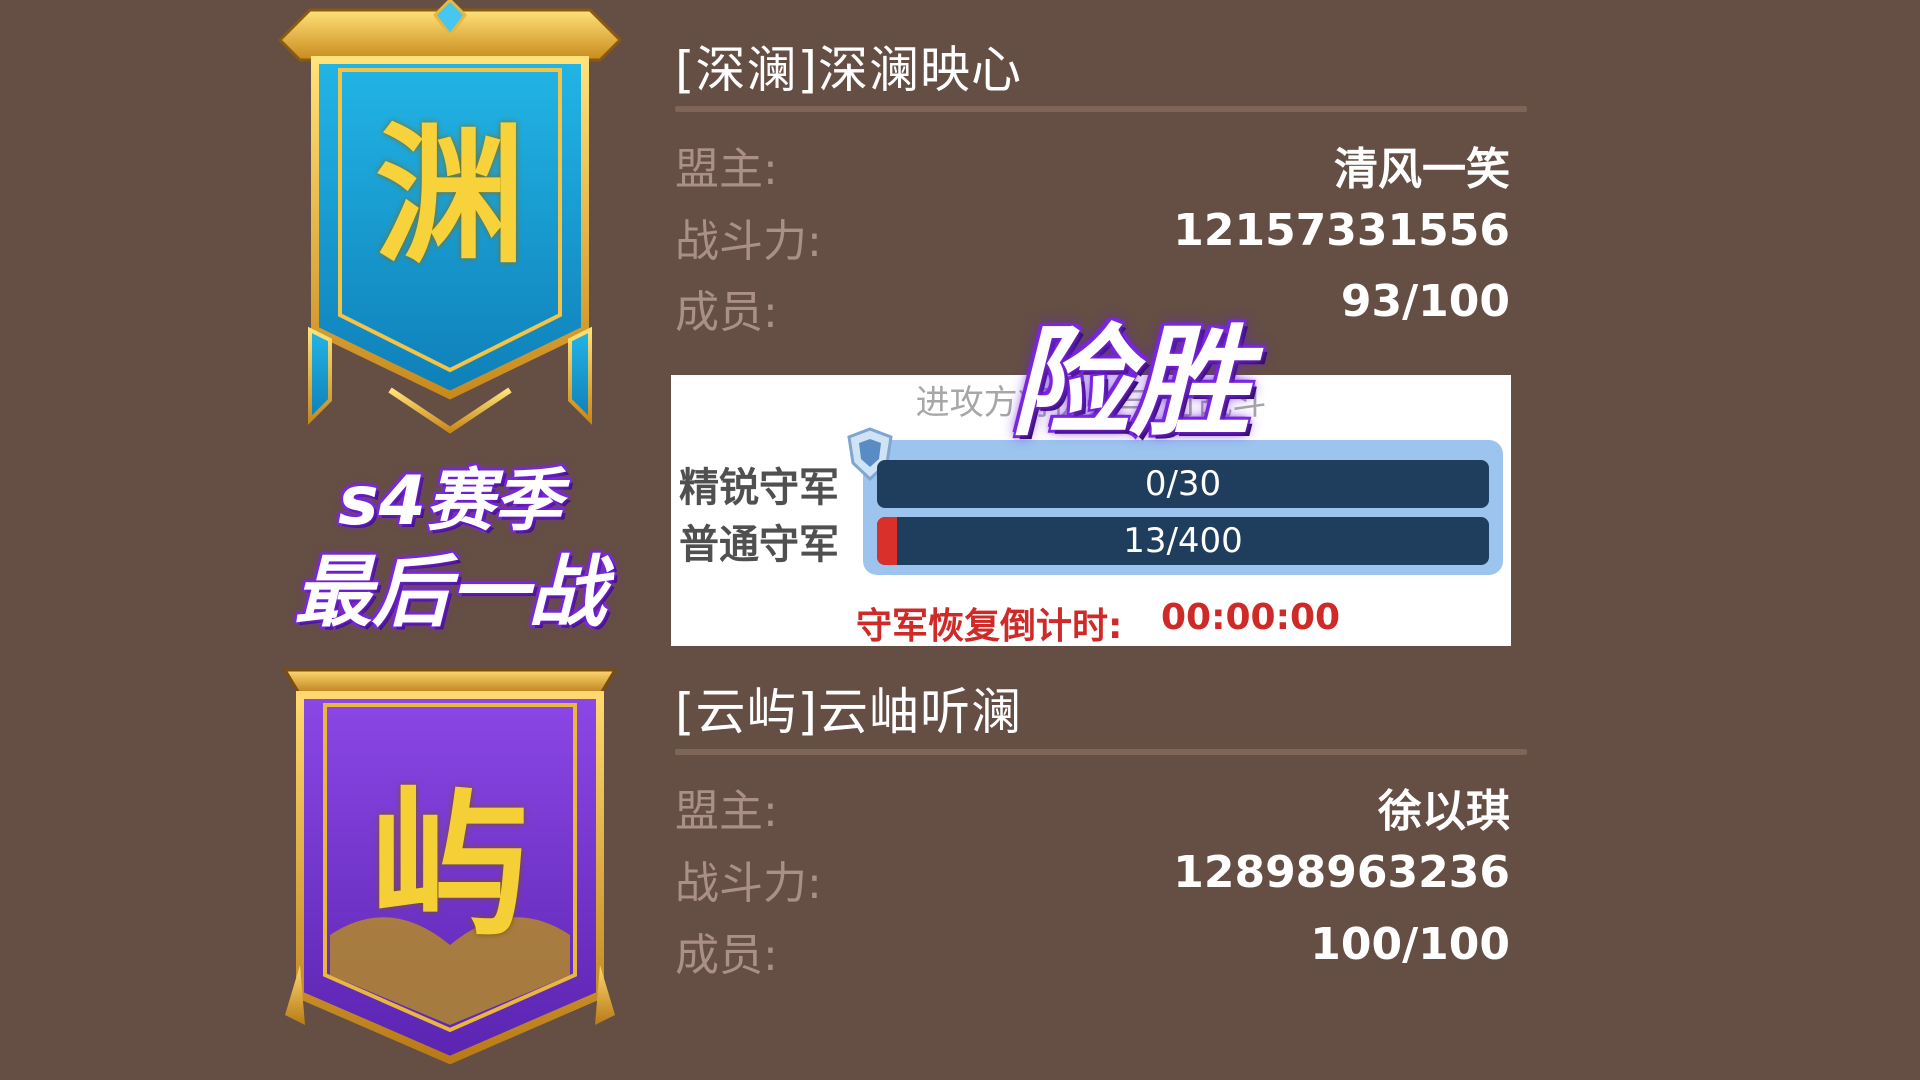 This screenshot has width=1920, height=1080. What do you see at coordinates (1092, 164) in the screenshot?
I see `defender-leader-row: 盟主: 清风一笑` at bounding box center [1092, 164].